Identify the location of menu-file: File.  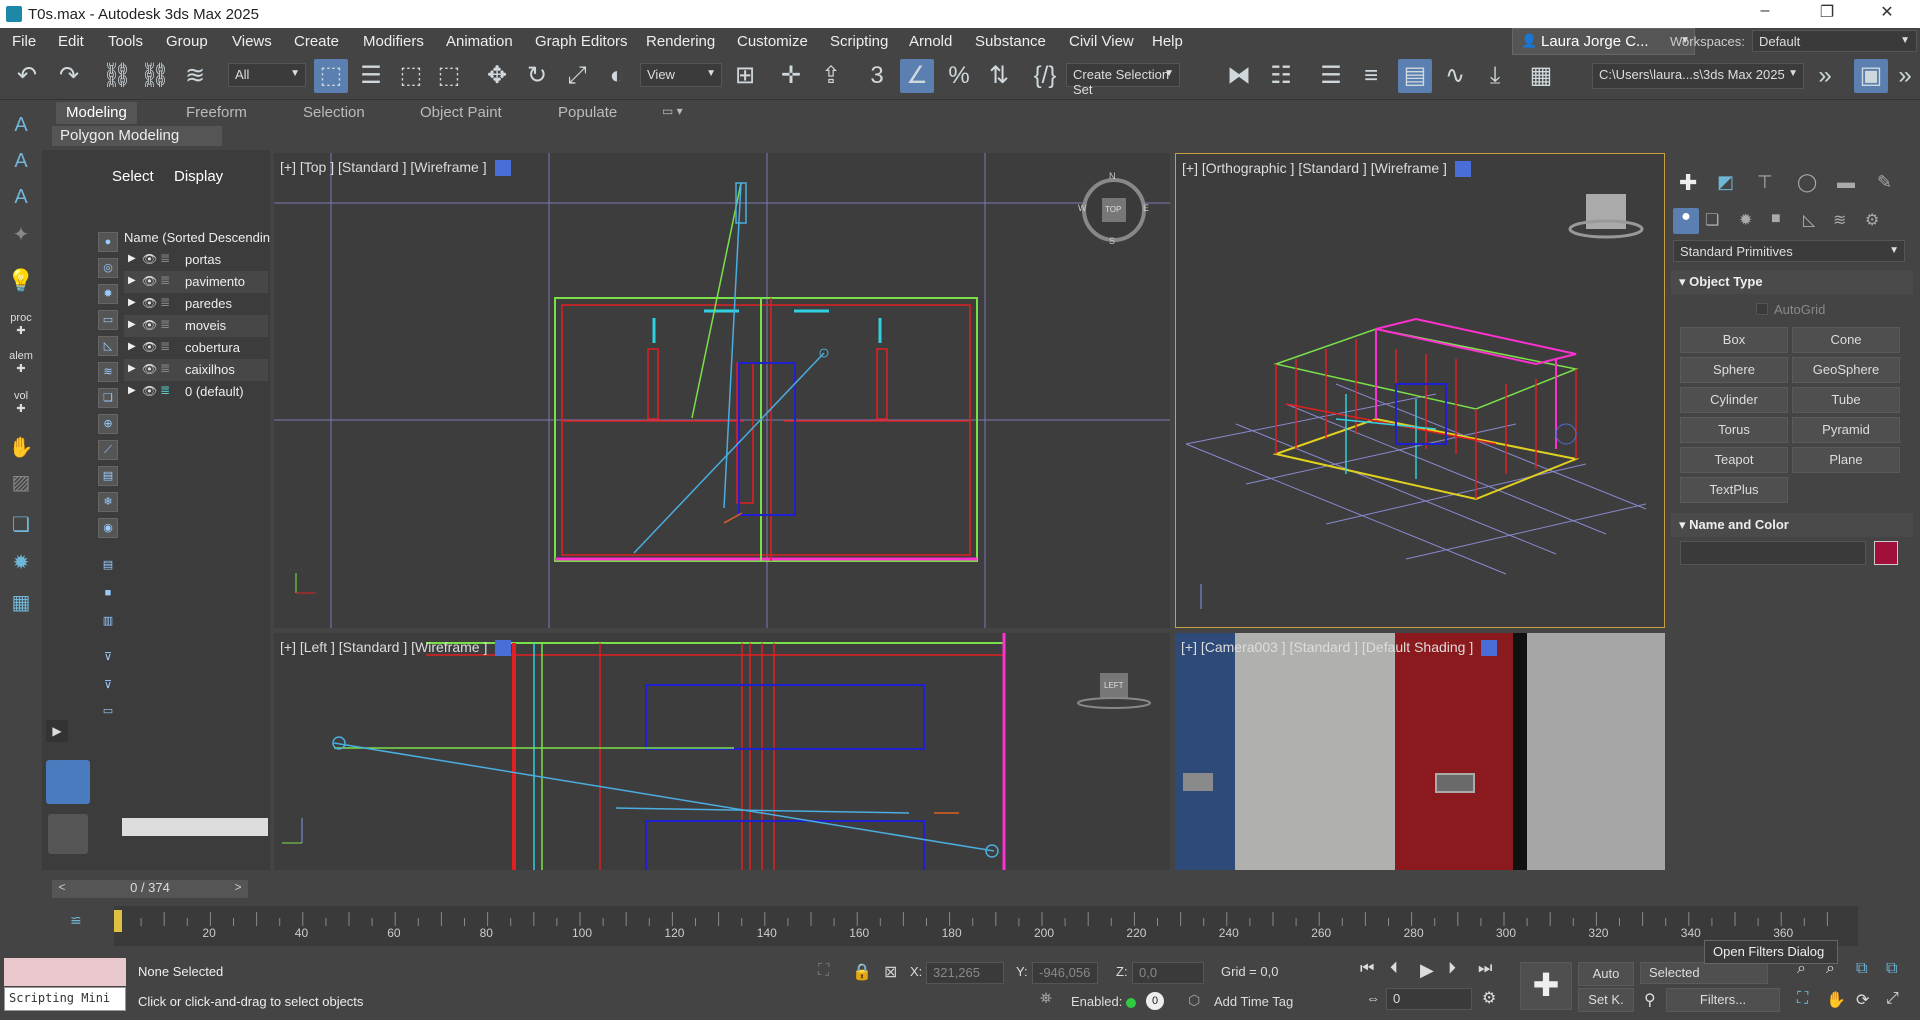
(24, 41).